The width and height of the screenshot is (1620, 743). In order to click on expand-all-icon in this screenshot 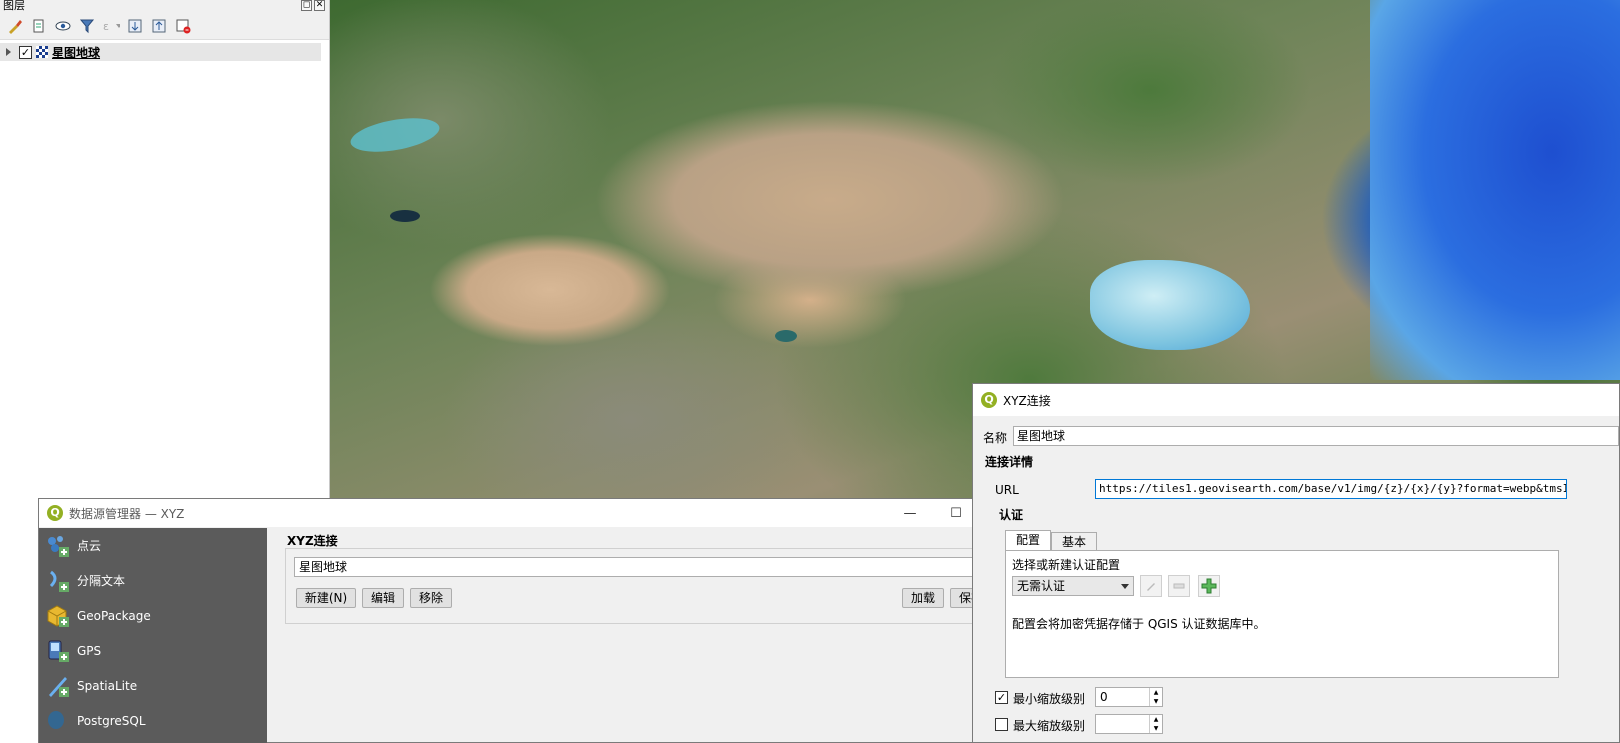, I will do `click(135, 26)`.